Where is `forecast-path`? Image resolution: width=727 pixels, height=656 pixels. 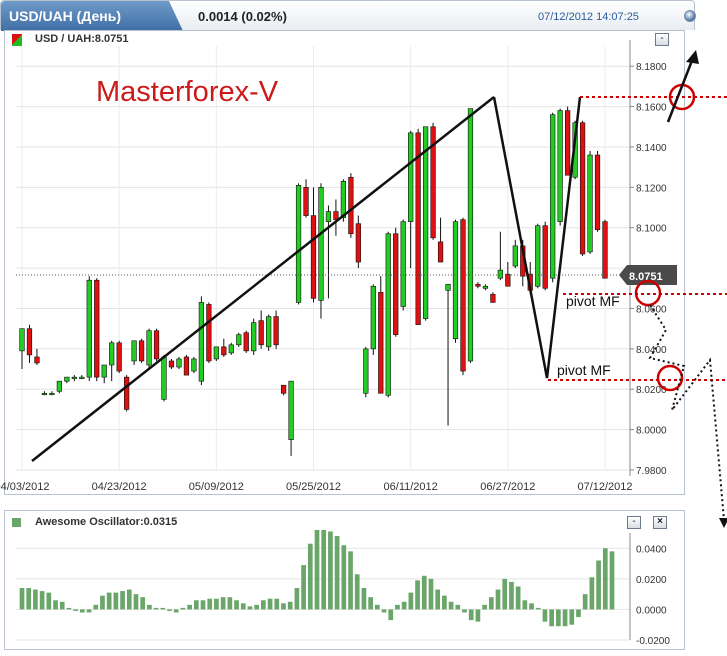
forecast-path is located at coordinates (686, 412).